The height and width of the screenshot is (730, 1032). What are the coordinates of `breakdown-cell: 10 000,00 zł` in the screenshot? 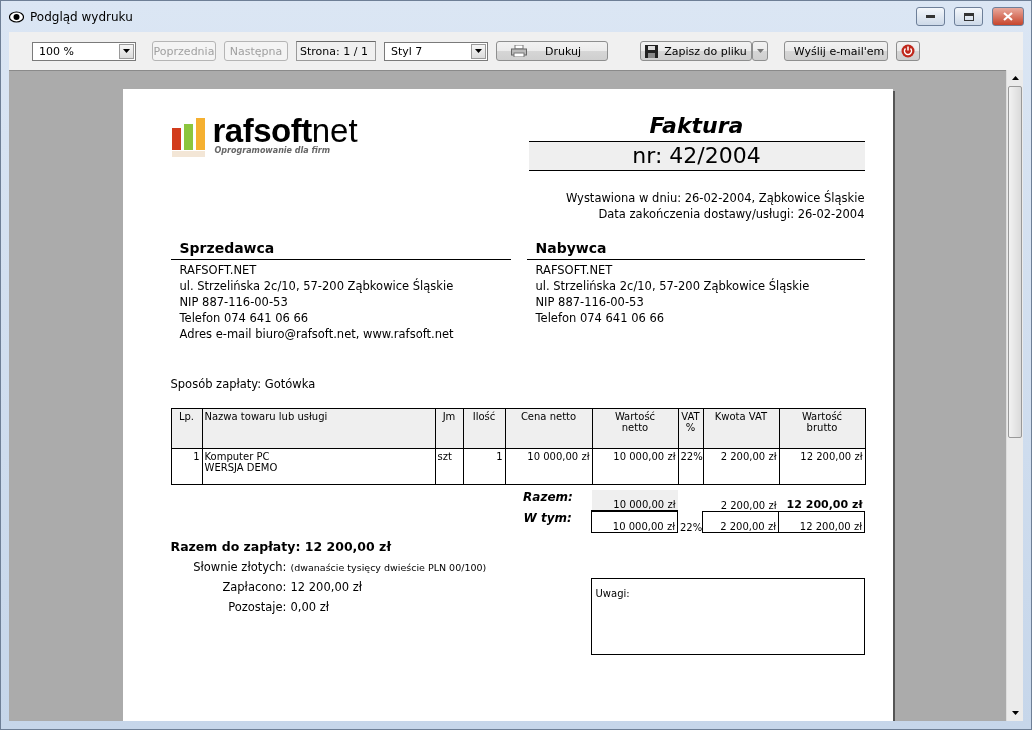 It's located at (634, 522).